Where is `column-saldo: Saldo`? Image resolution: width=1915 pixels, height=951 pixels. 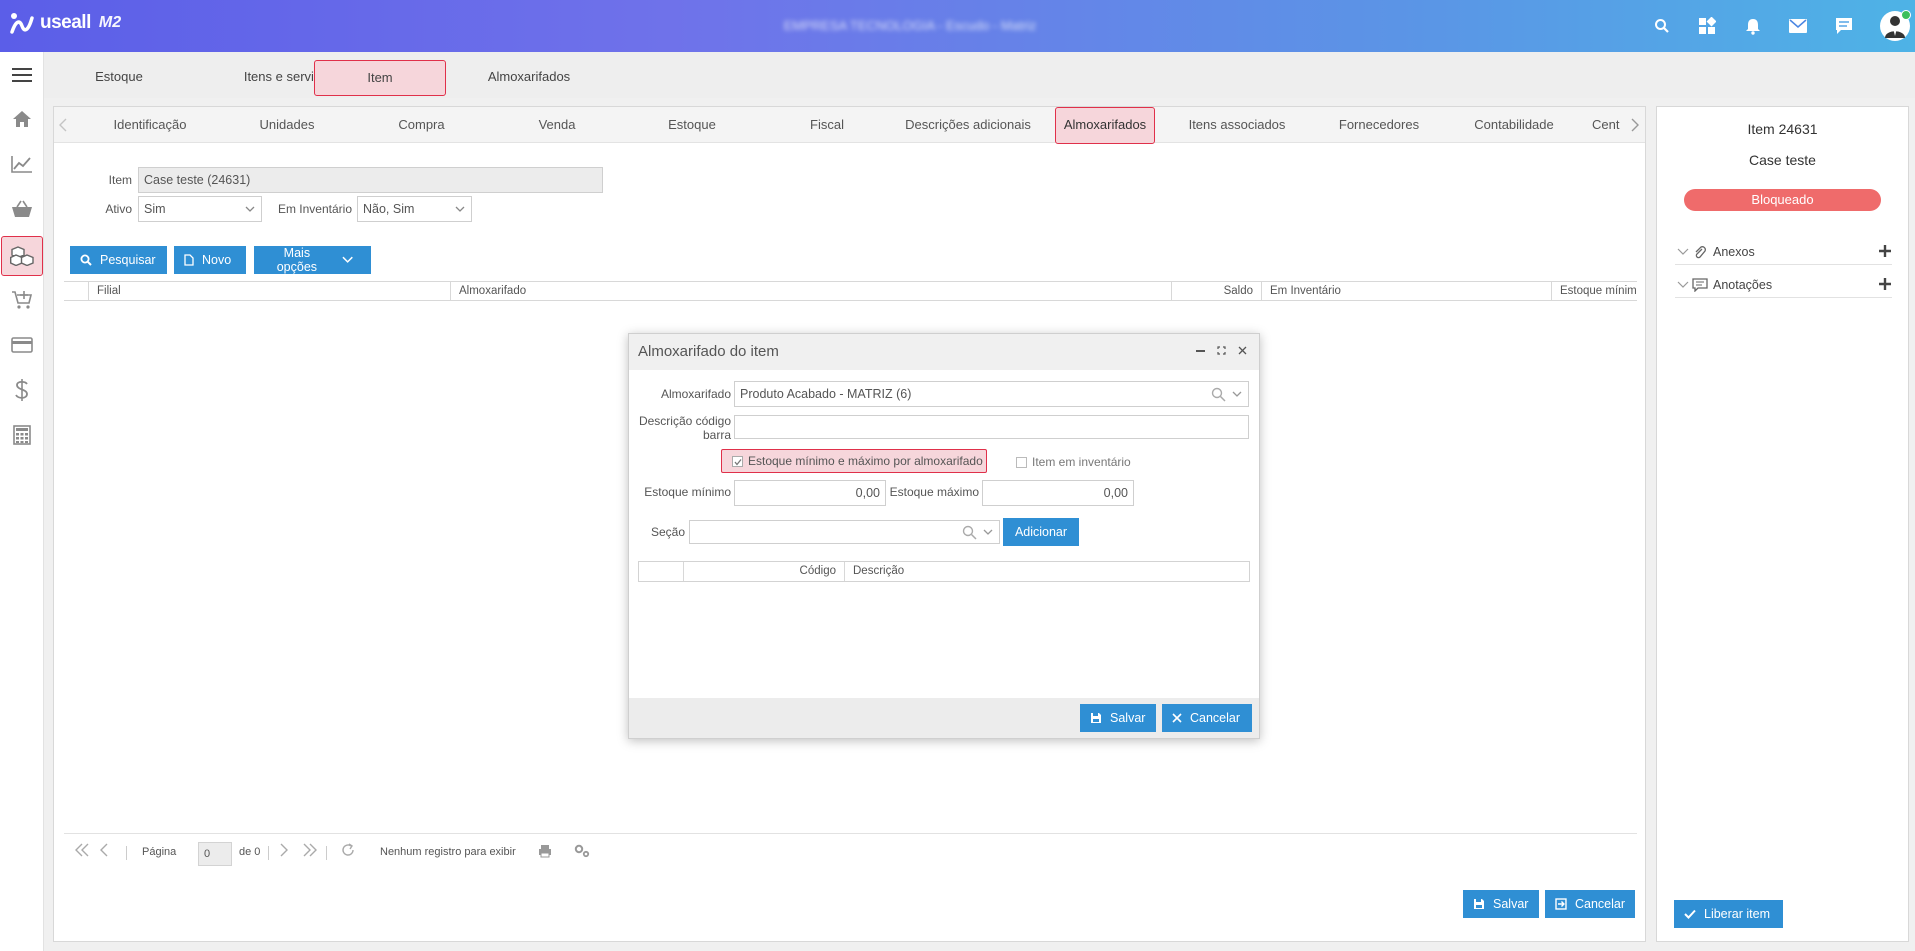
column-saldo: Saldo is located at coordinates (1216, 291).